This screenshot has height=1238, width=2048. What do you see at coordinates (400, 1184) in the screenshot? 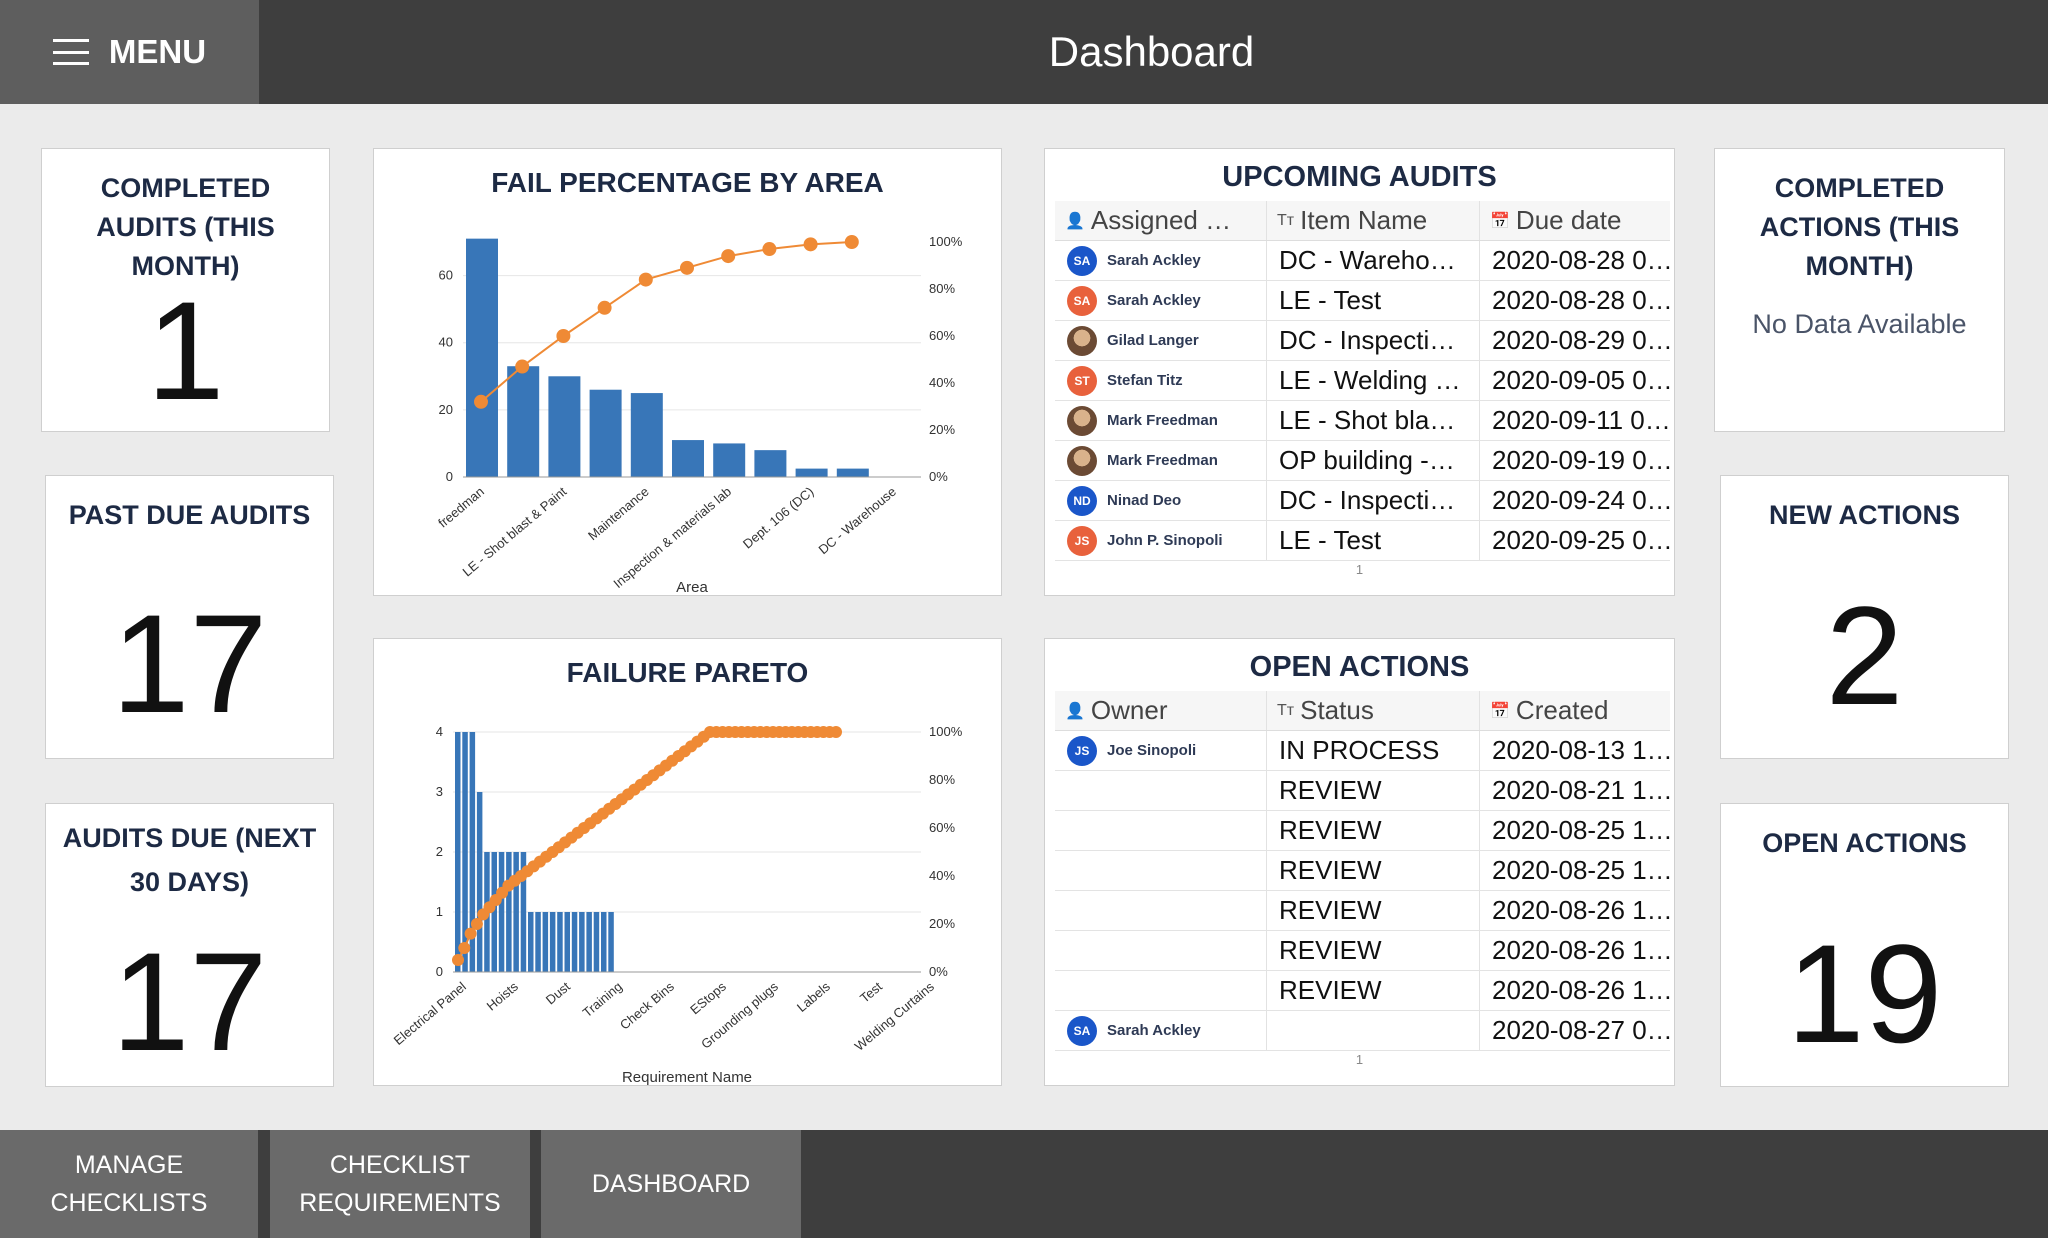
I see `nav-checklist-requirements: CHECKLIST REQUIREMENTS` at bounding box center [400, 1184].